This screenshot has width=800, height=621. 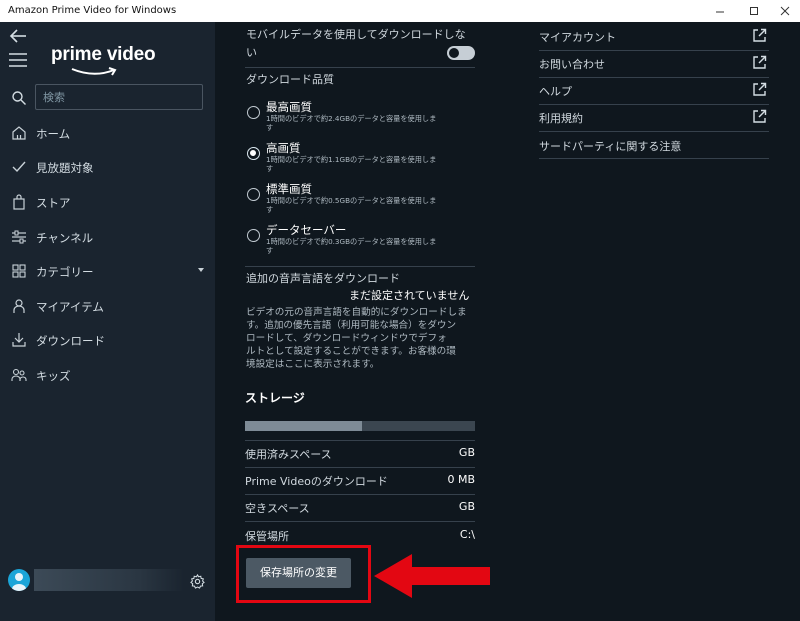 What do you see at coordinates (19, 580) in the screenshot?
I see `avatar` at bounding box center [19, 580].